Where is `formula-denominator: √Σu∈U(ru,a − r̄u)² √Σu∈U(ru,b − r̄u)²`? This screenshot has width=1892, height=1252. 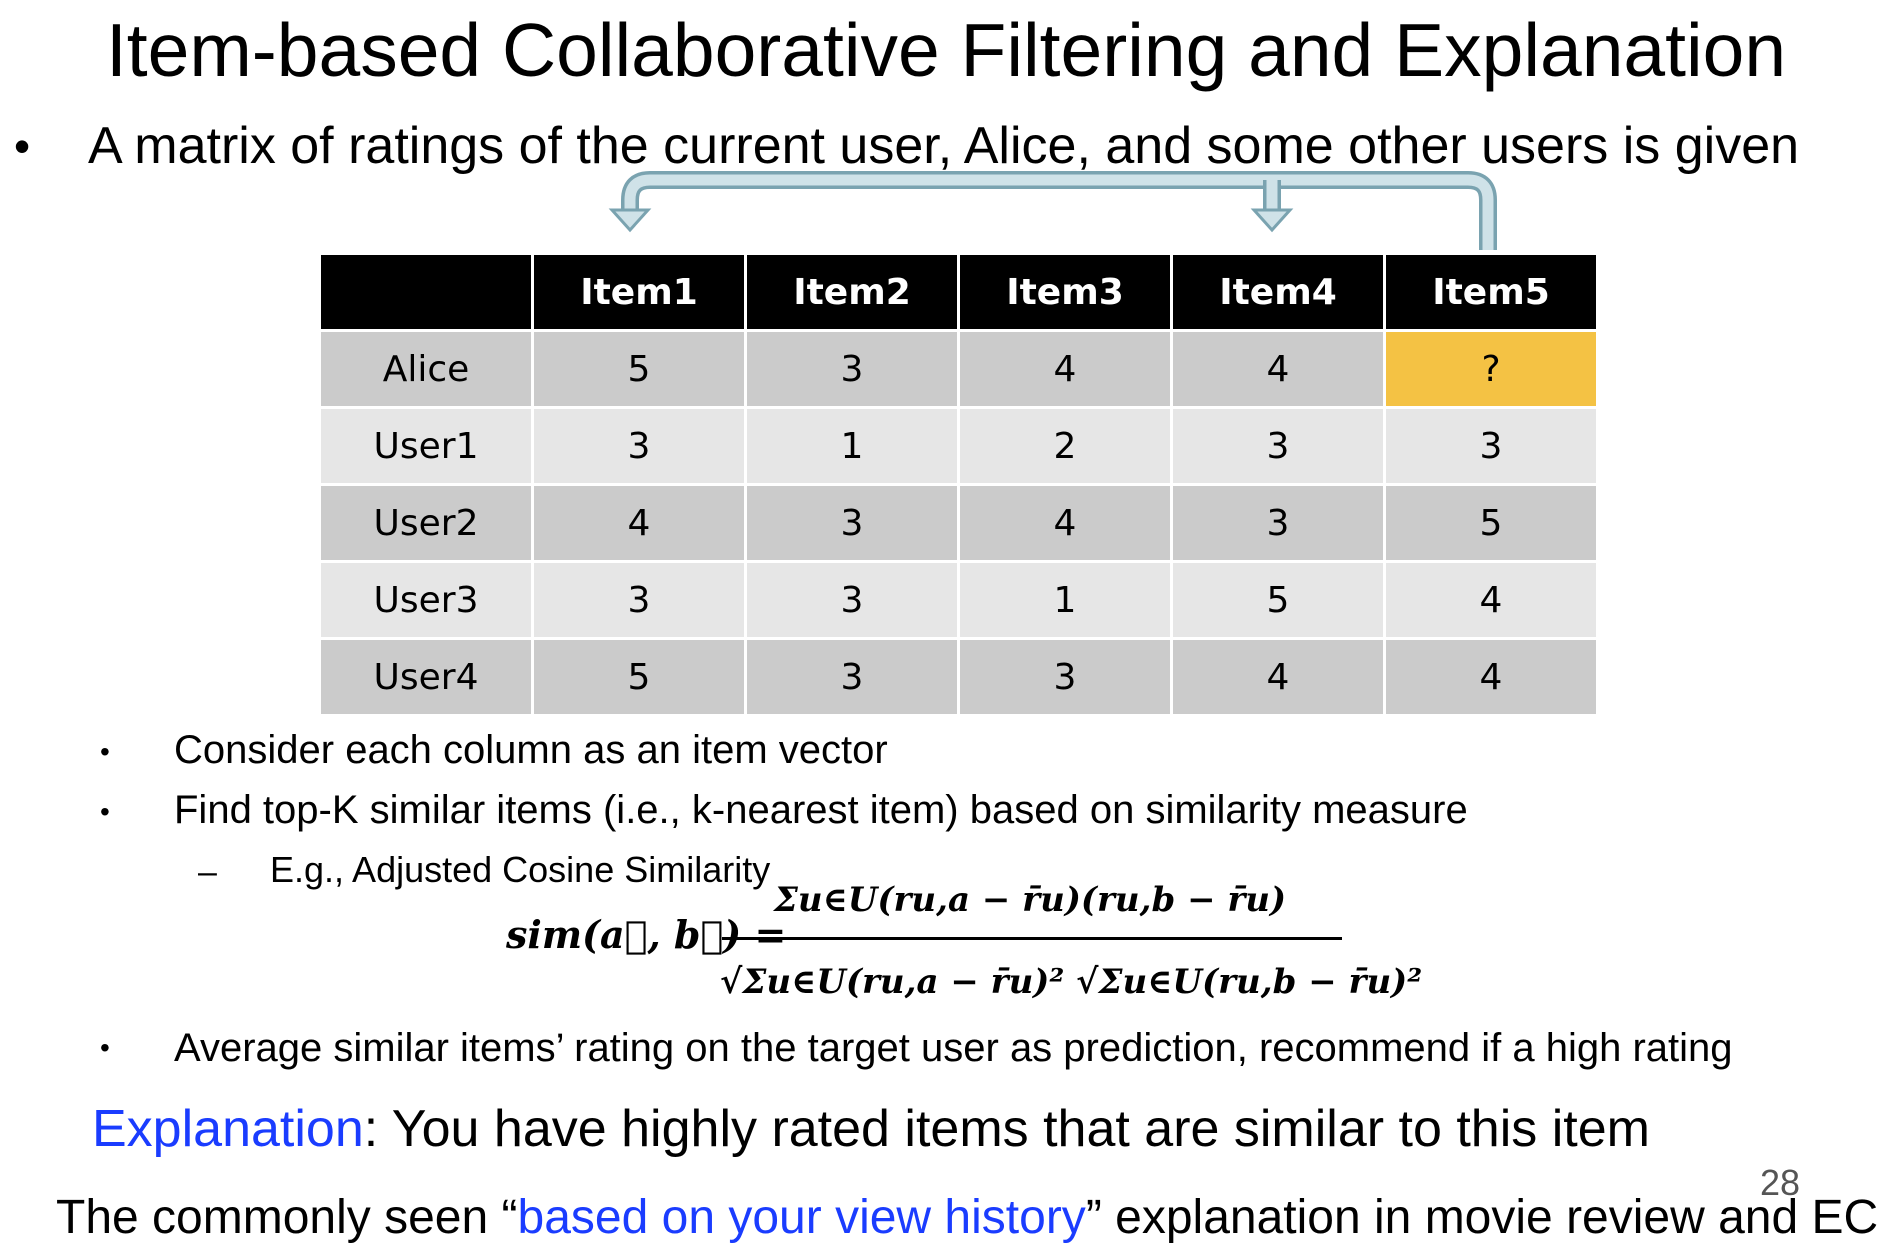
formula-denominator: √Σu∈U(ru,a − r̄u)² √Σu∈U(ru,b − r̄u)² is located at coordinates (1071, 982).